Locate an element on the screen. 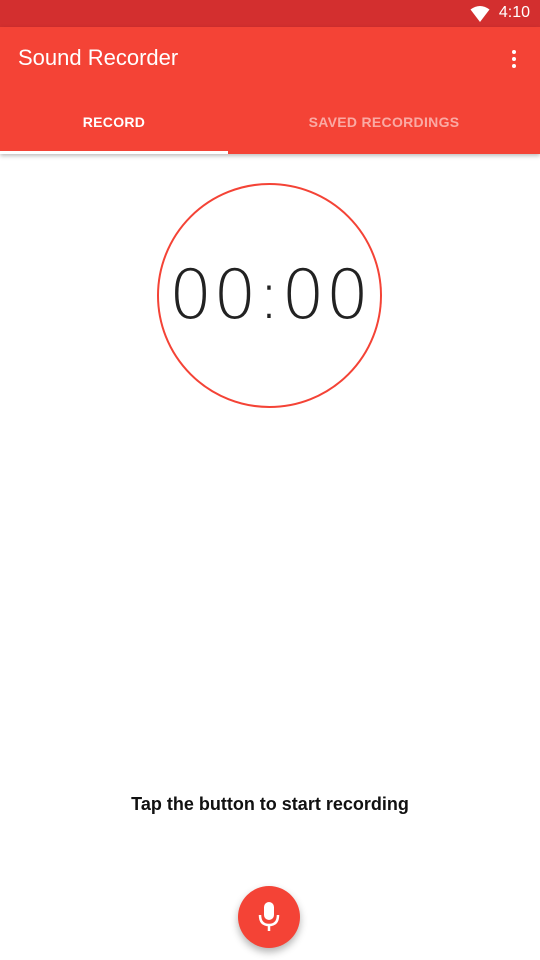 Image resolution: width=540 pixels, height=960 pixels. app-title: Sound Recorder is located at coordinates (98, 57).